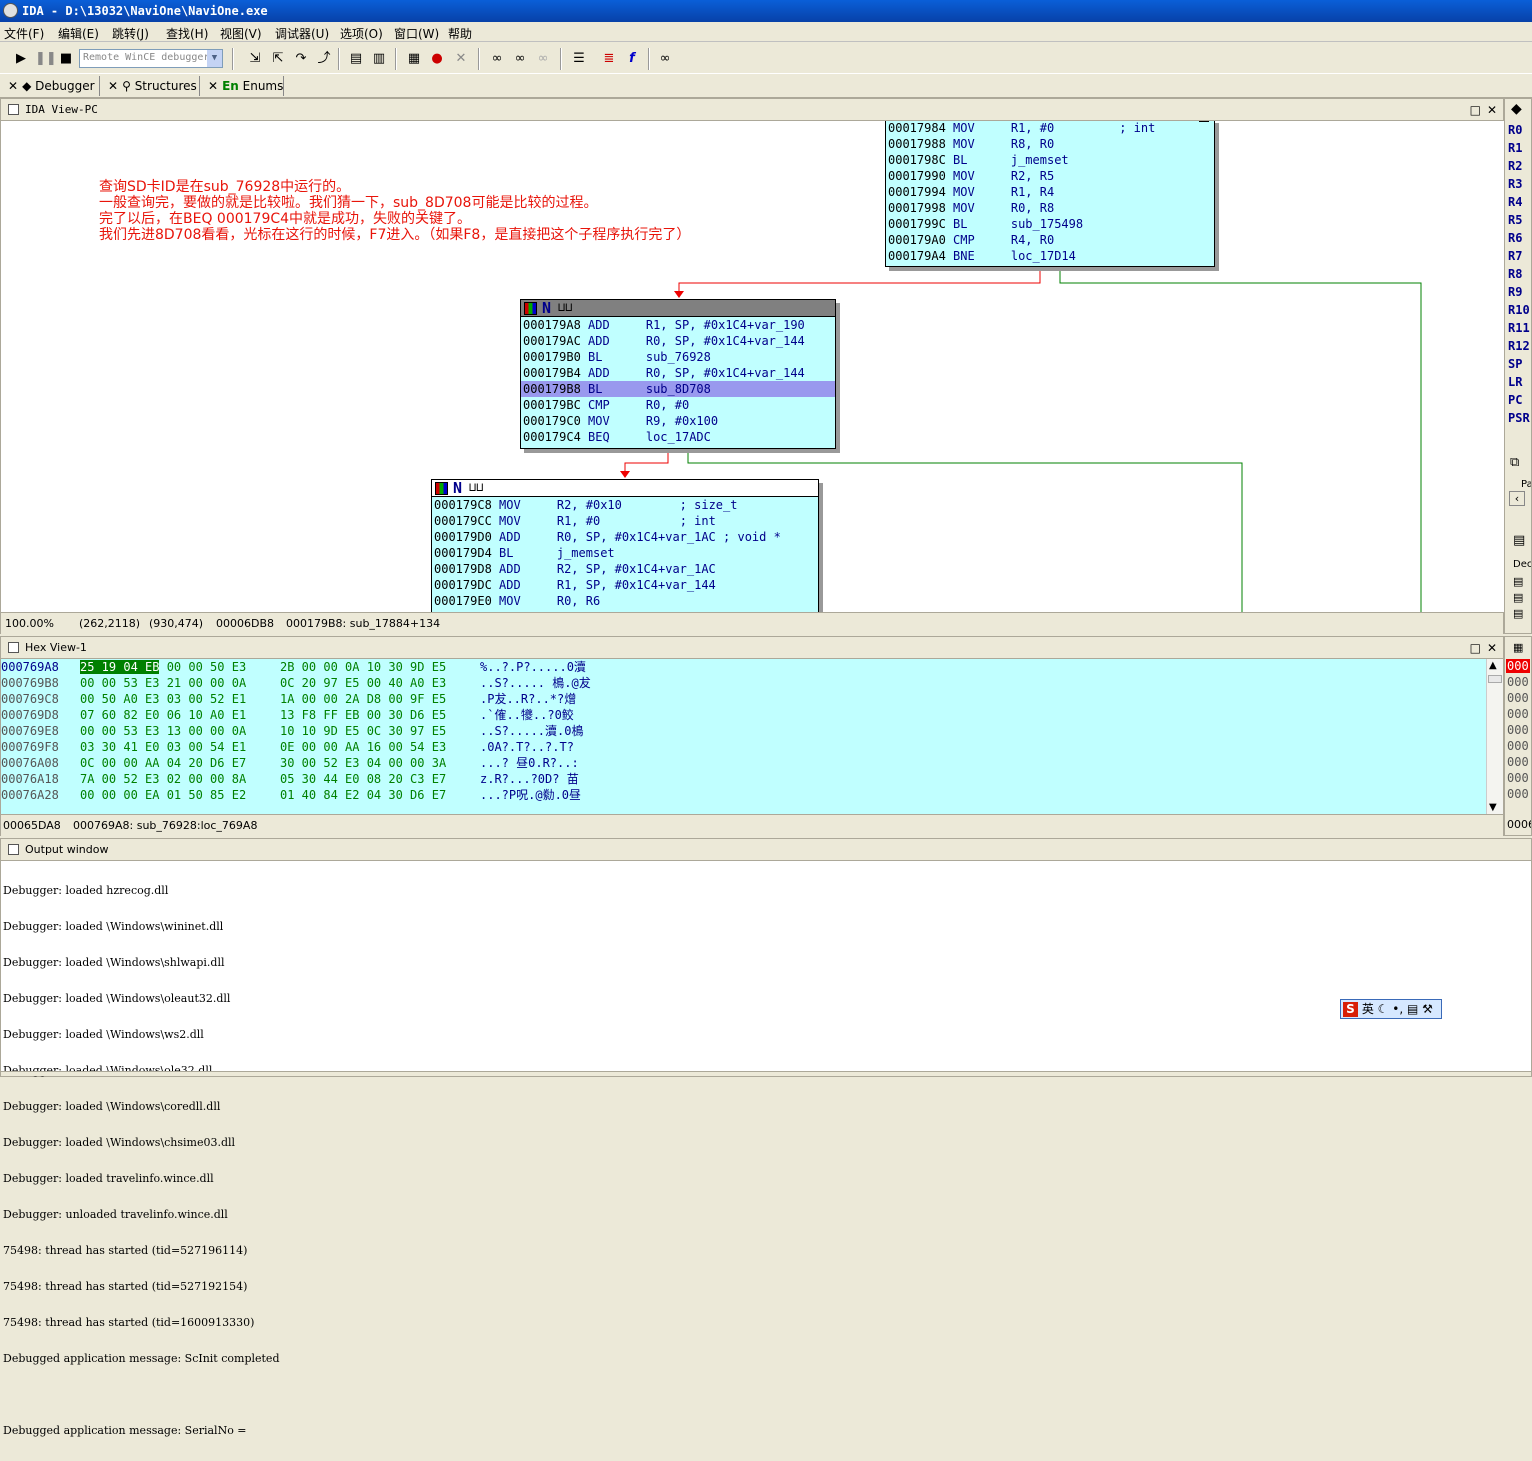 This screenshot has height=1461, width=1532. I want to click on punctuation-icon: •,, so click(1397, 1009).